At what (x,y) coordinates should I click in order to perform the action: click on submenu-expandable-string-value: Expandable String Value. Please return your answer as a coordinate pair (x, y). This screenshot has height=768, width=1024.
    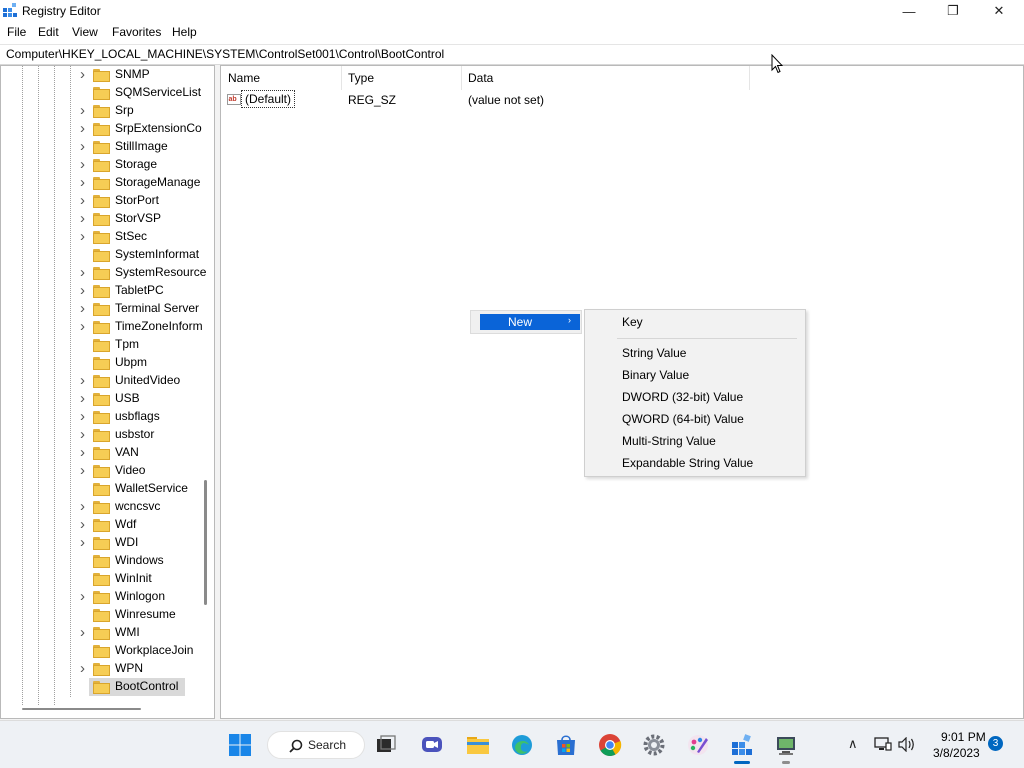
    Looking at the image, I should click on (687, 463).